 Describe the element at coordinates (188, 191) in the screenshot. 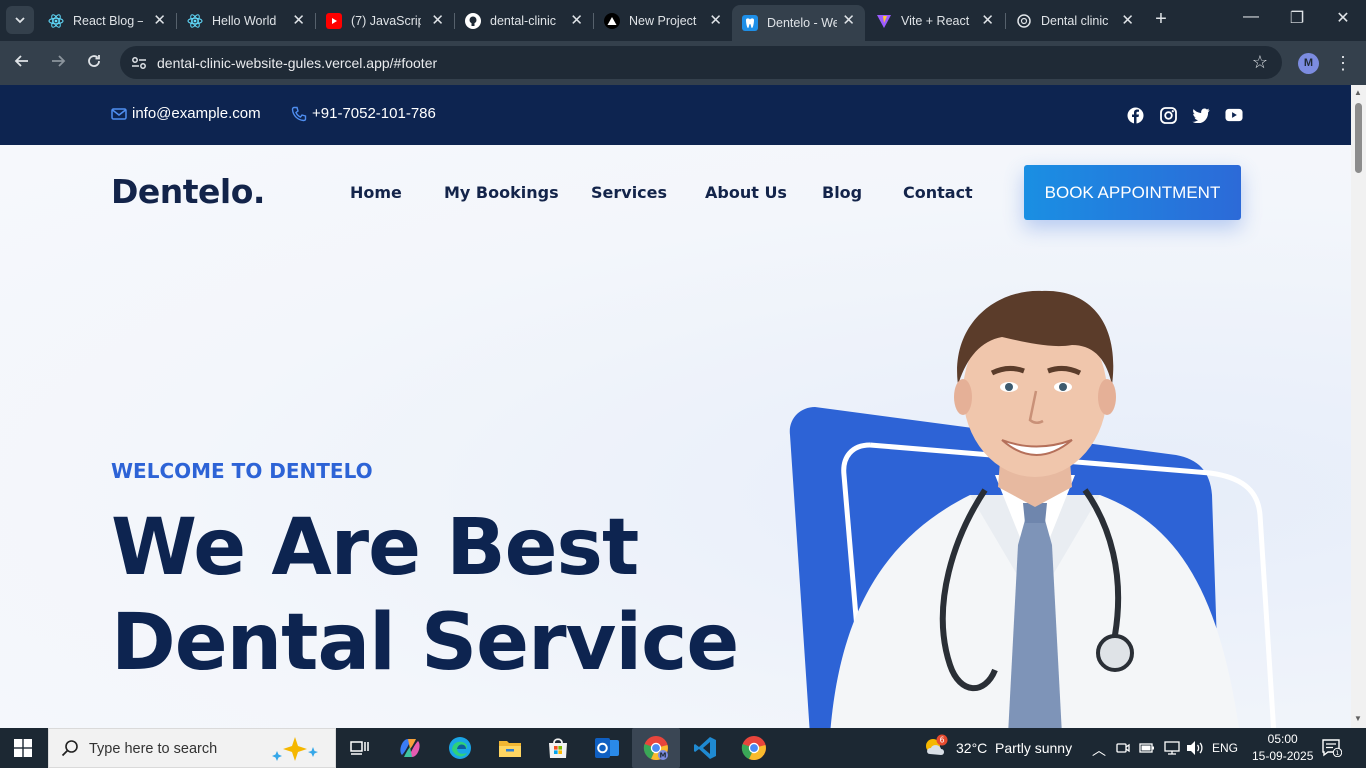

I see `site-logo: Dentelo.` at that location.